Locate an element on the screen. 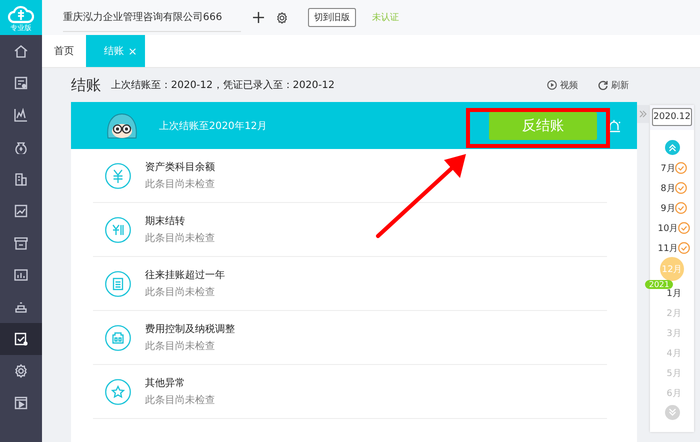 The height and width of the screenshot is (442, 700). ledger-icon is located at coordinates (118, 229).